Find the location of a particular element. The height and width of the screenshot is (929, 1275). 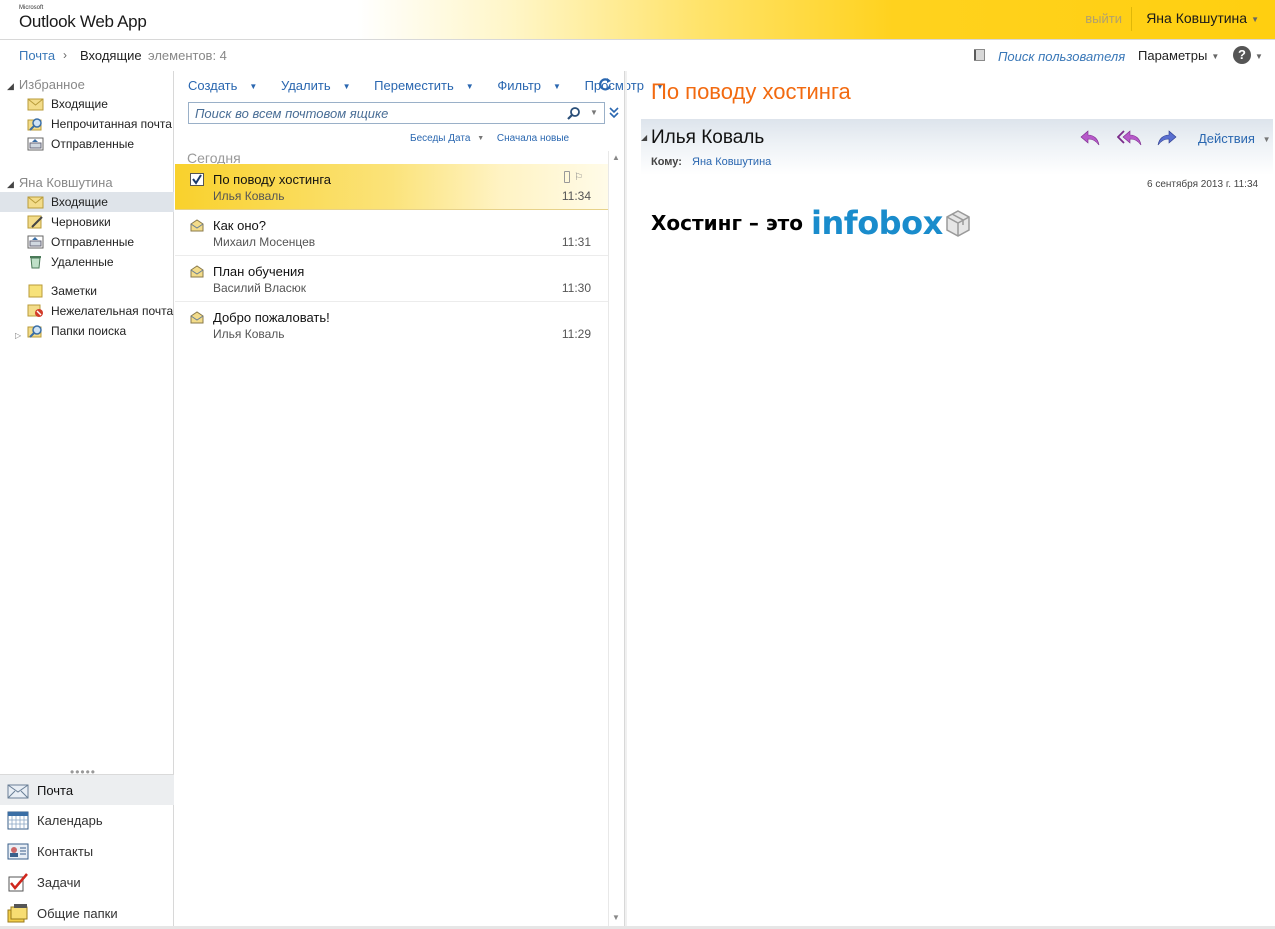

help-icon: ? is located at coordinates (1242, 55).